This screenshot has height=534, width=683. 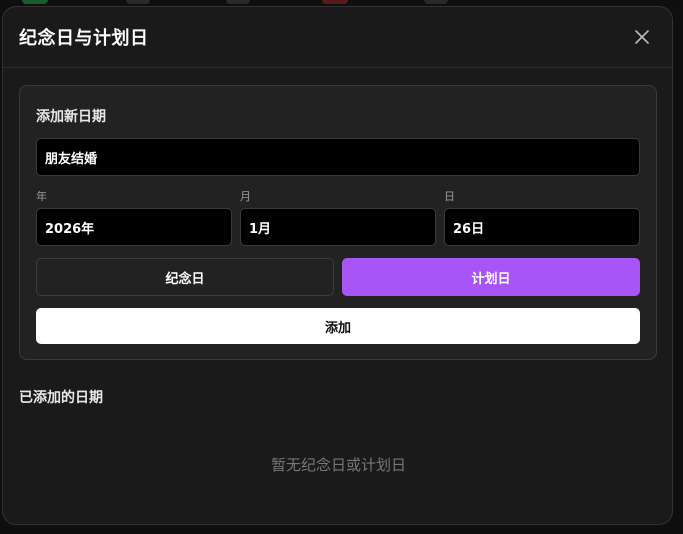 I want to click on modal-title: 纪念日与计划日, so click(x=84, y=38).